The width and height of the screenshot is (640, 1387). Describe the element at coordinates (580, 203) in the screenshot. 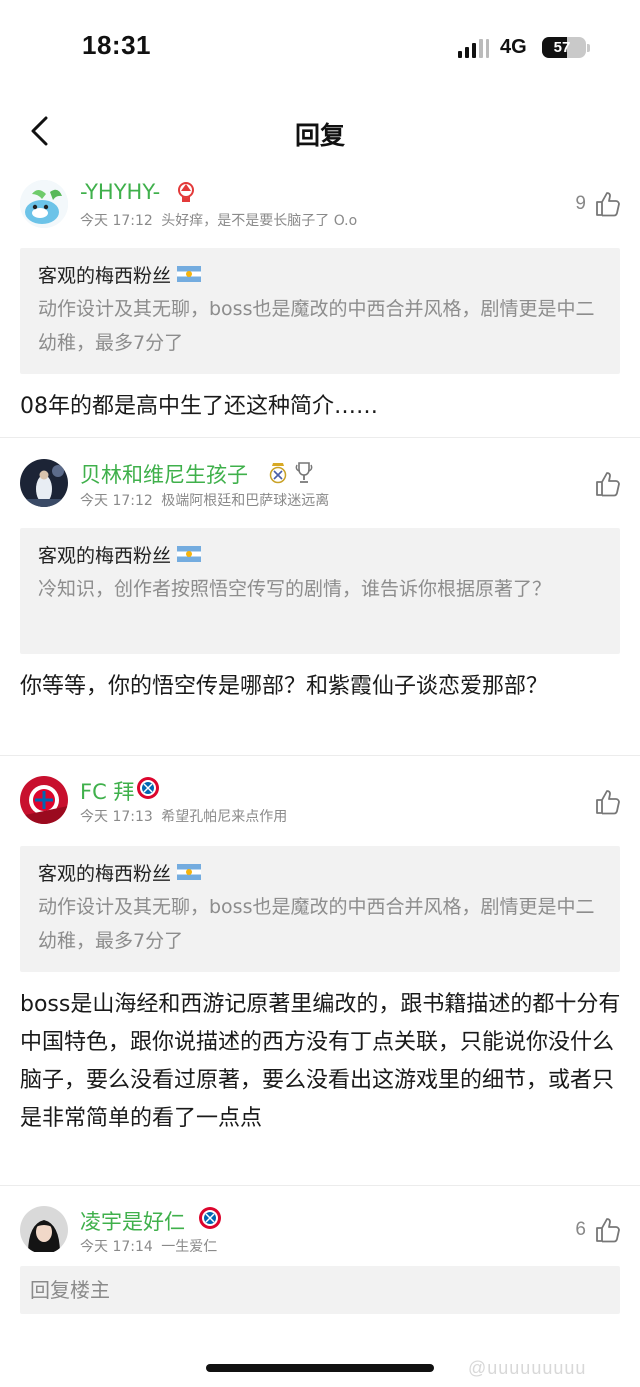

I see `like-count: 9` at that location.